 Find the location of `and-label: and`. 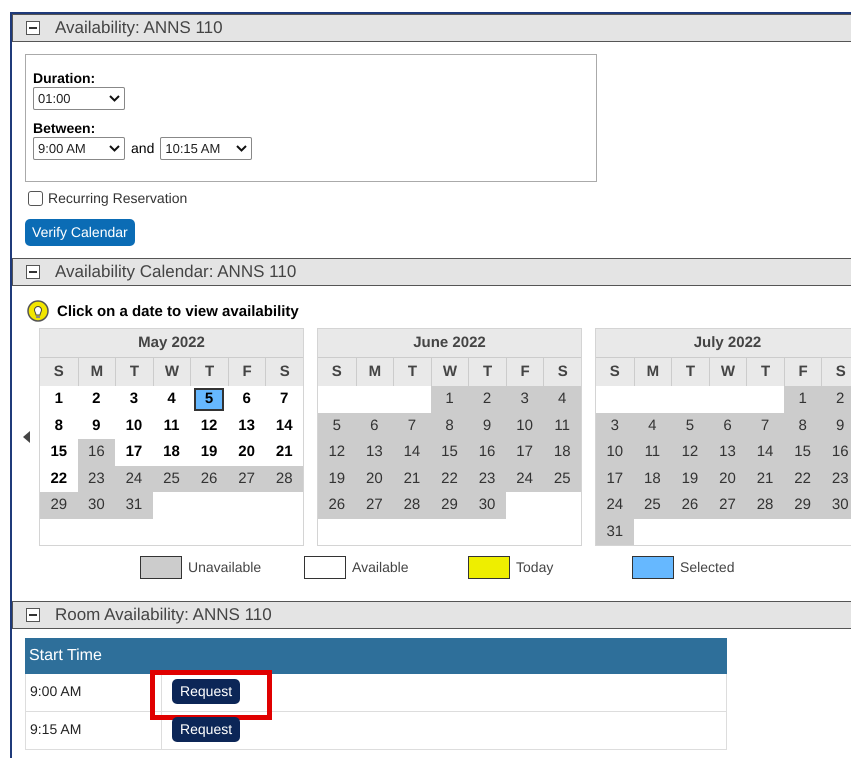

and-label: and is located at coordinates (142, 148).